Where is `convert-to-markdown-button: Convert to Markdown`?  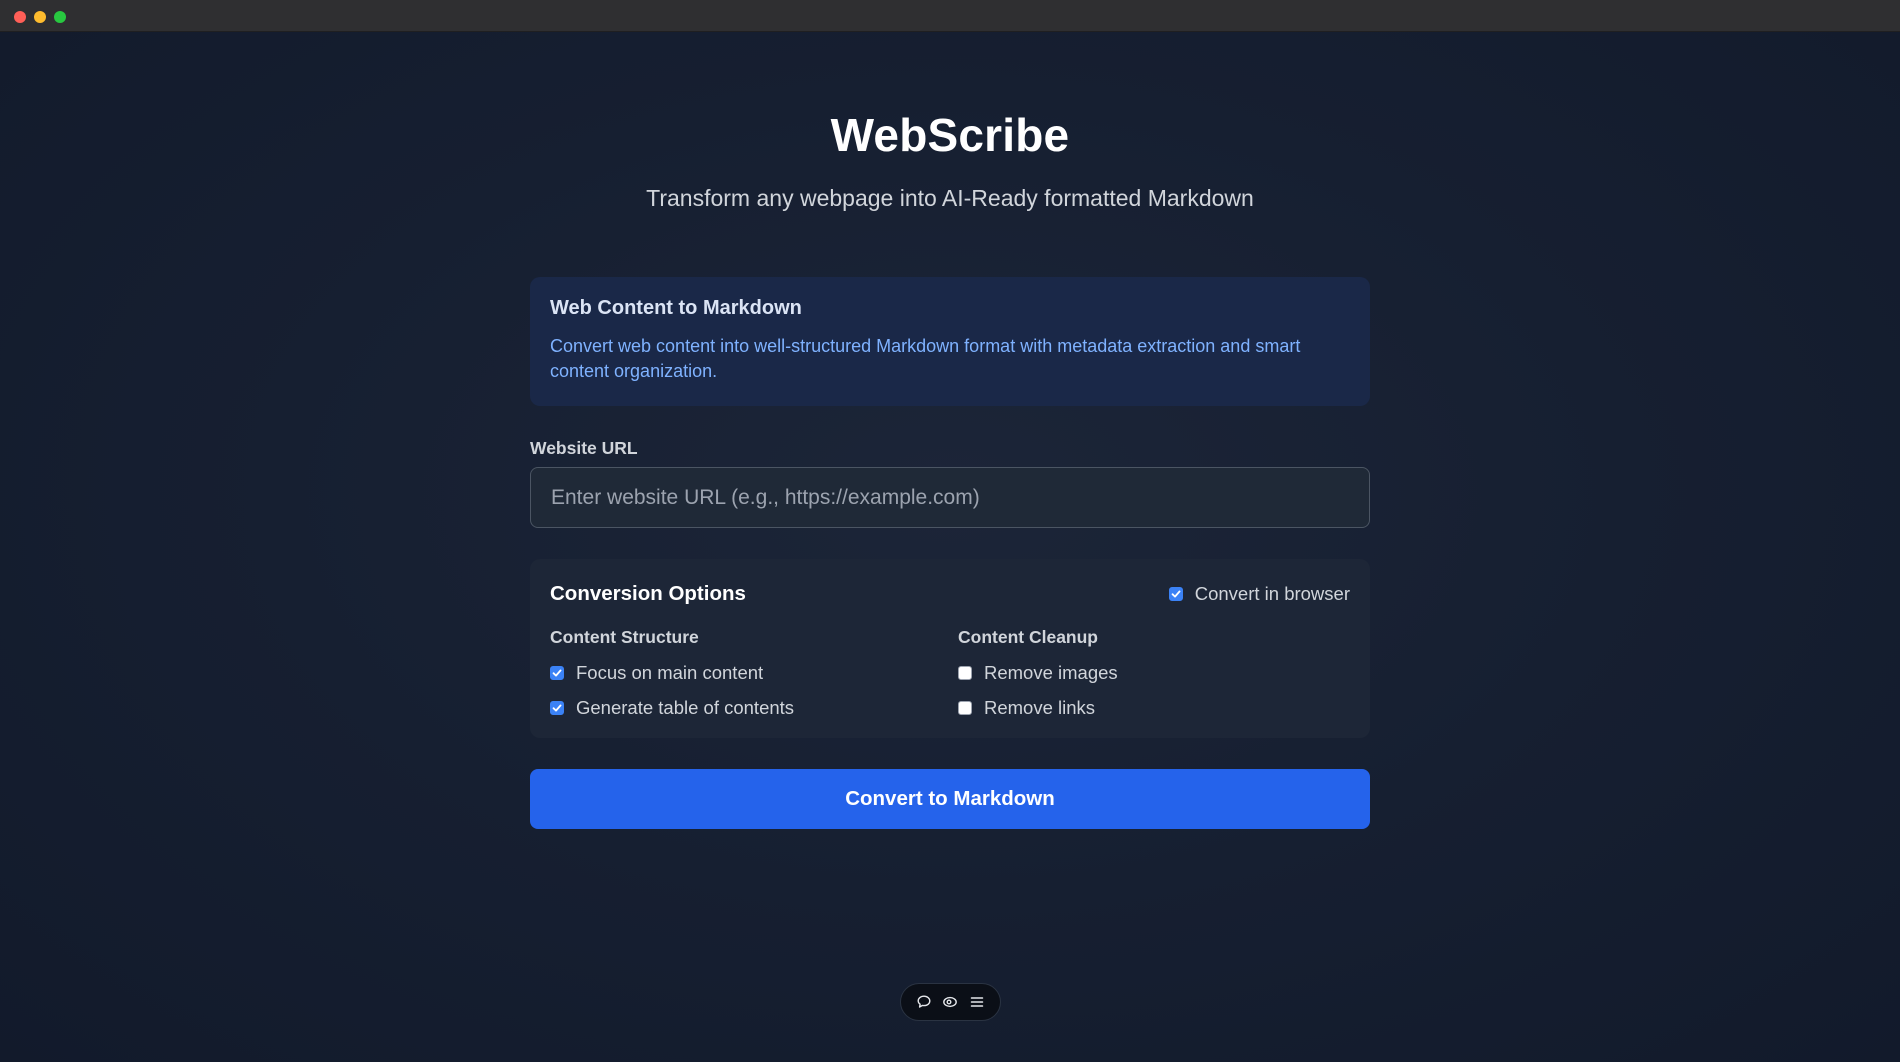
convert-to-markdown-button: Convert to Markdown is located at coordinates (950, 799).